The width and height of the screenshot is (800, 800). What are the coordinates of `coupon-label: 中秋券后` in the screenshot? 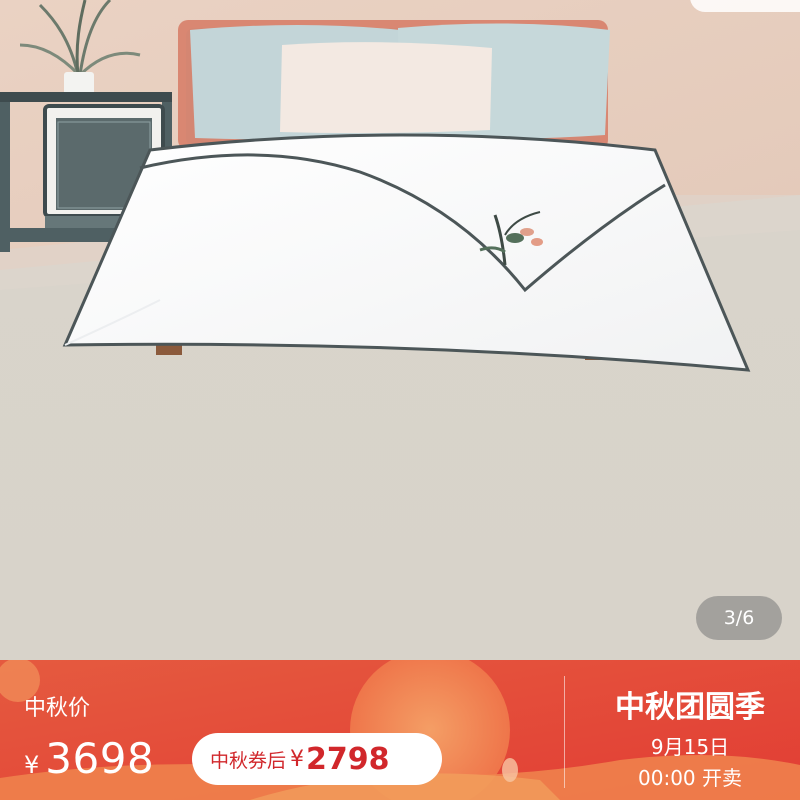 It's located at (248, 760).